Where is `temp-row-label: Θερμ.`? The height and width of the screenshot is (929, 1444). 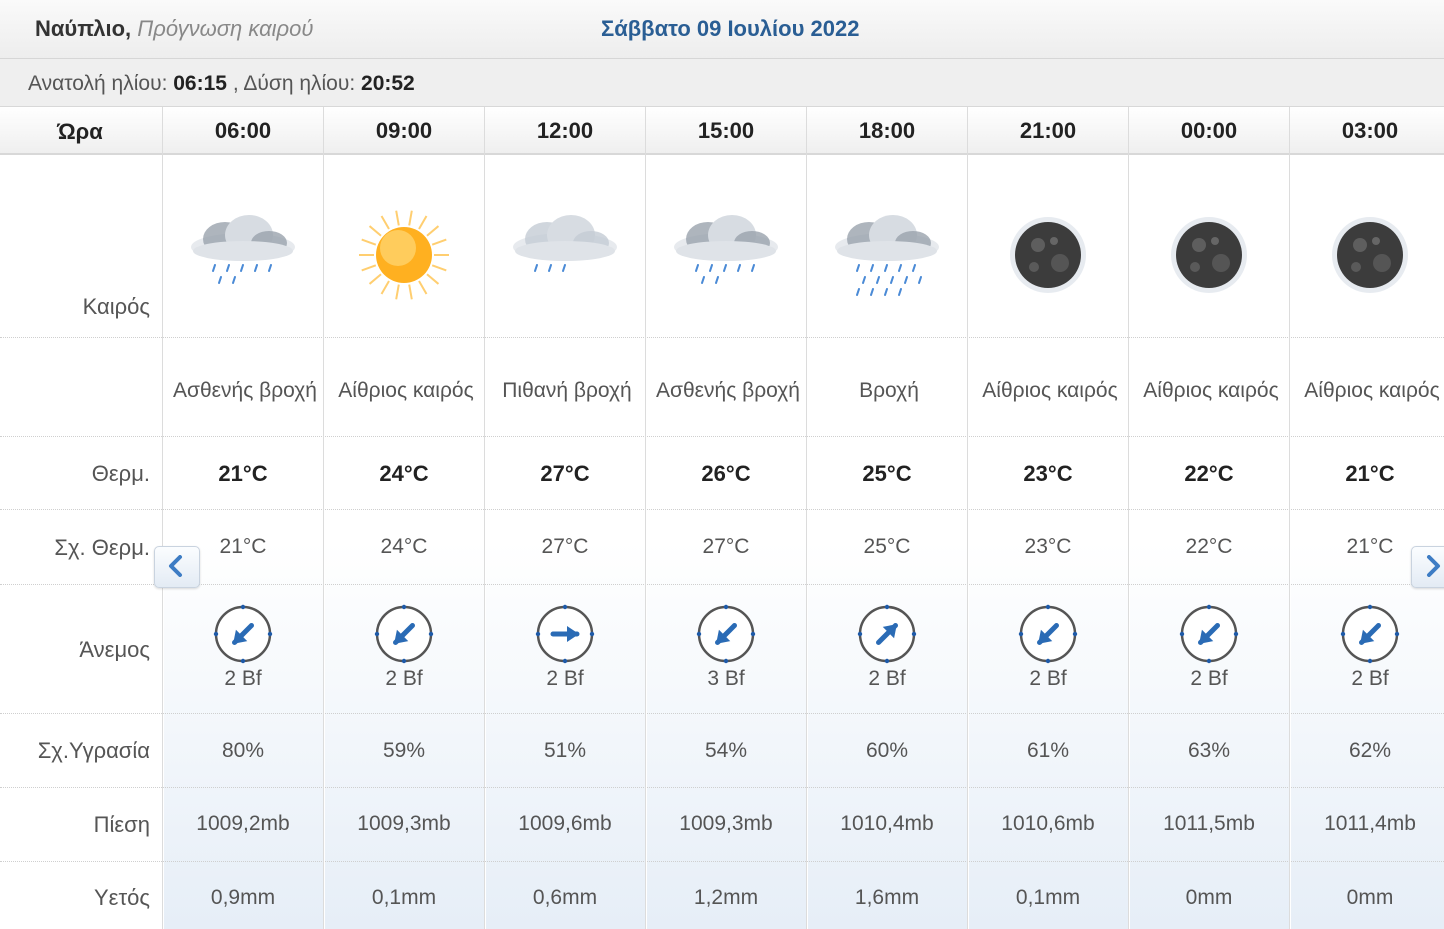 temp-row-label: Θερμ. is located at coordinates (120, 473).